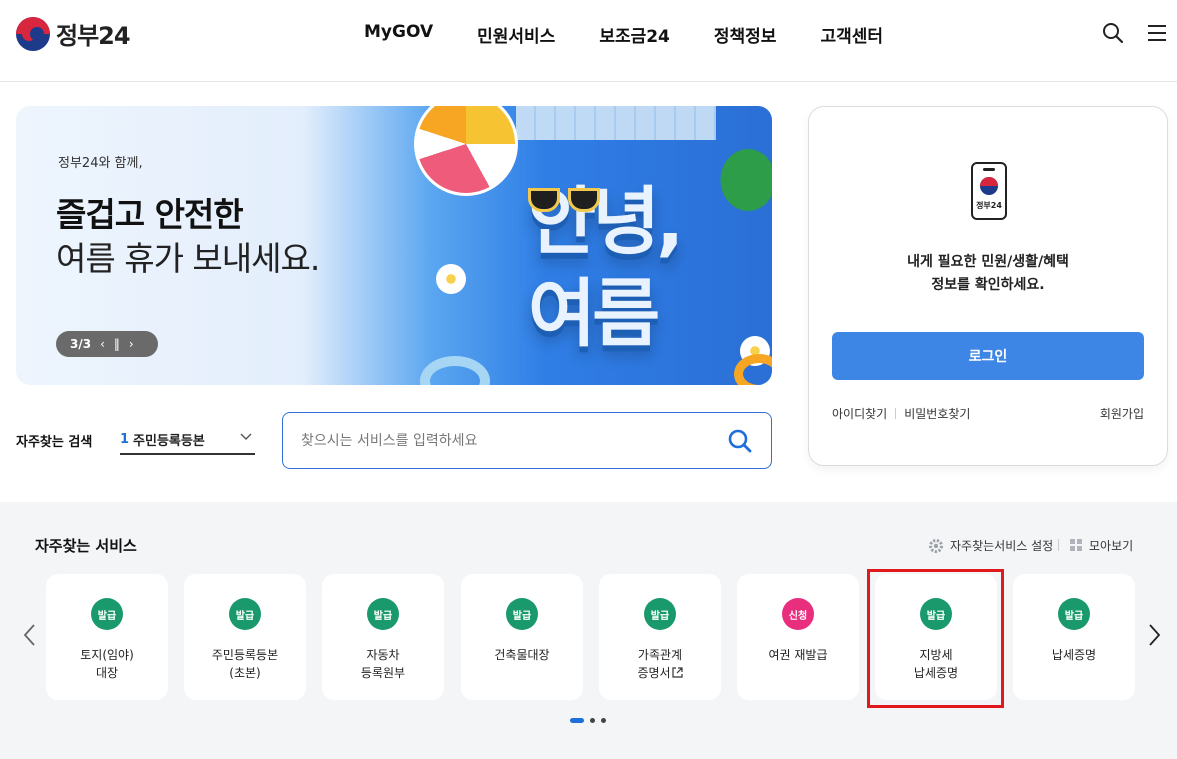 This screenshot has height=759, width=1177. I want to click on login-message-line2: 정보를 확인하세요., so click(988, 285).